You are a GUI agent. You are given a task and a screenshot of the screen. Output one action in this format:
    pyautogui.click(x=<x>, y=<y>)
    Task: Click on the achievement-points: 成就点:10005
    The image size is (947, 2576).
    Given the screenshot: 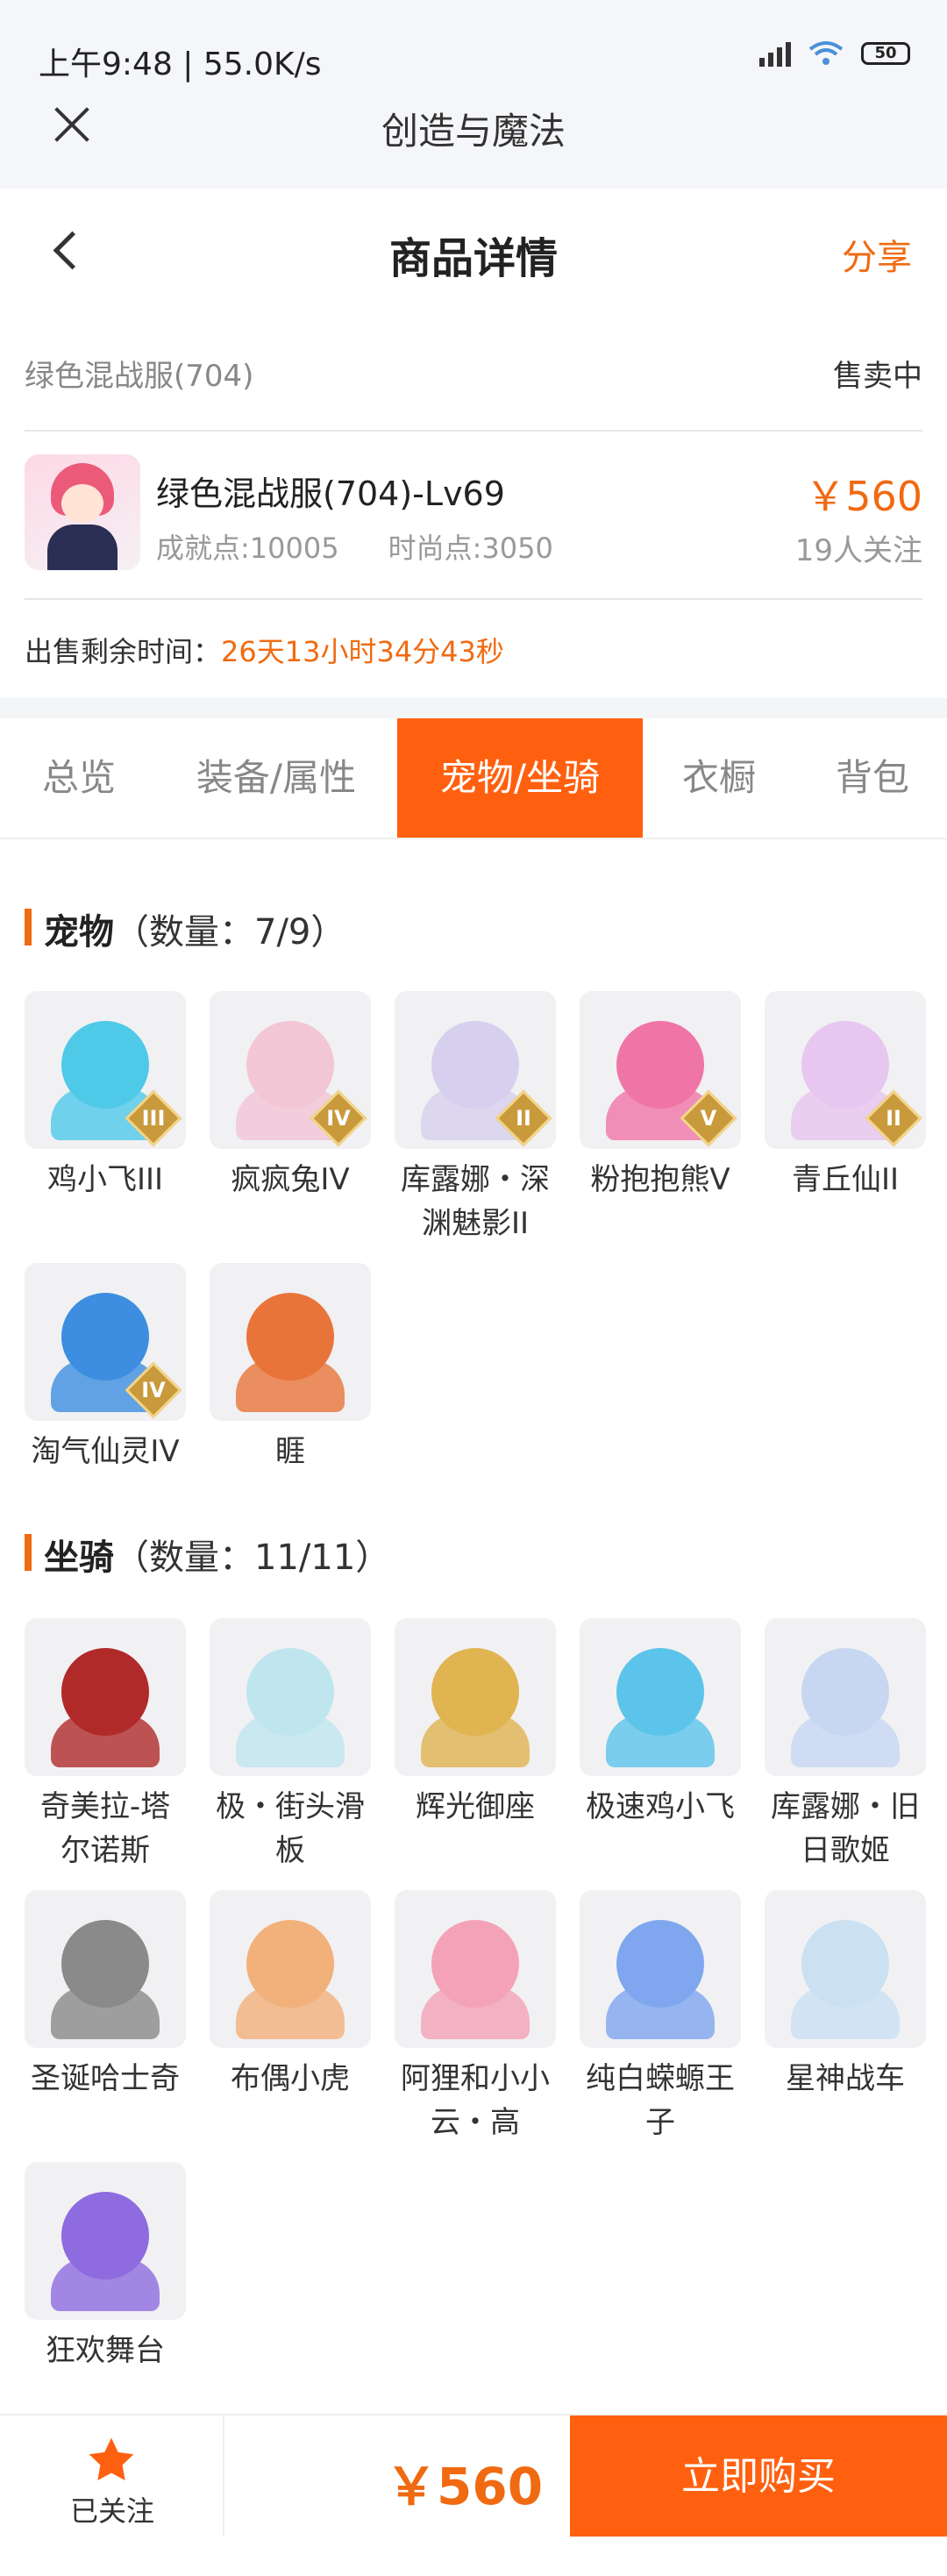 What is the action you would take?
    pyautogui.click(x=248, y=549)
    